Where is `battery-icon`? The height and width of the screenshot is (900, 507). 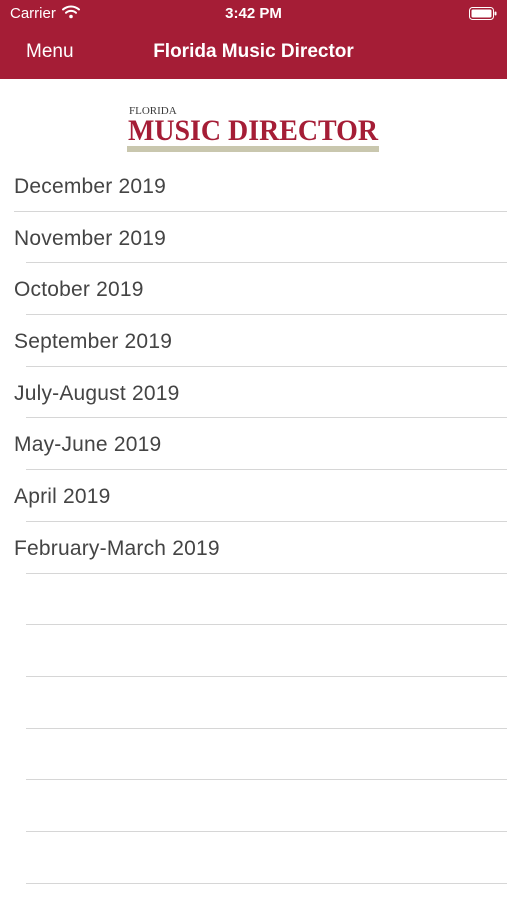
battery-icon is located at coordinates (483, 16).